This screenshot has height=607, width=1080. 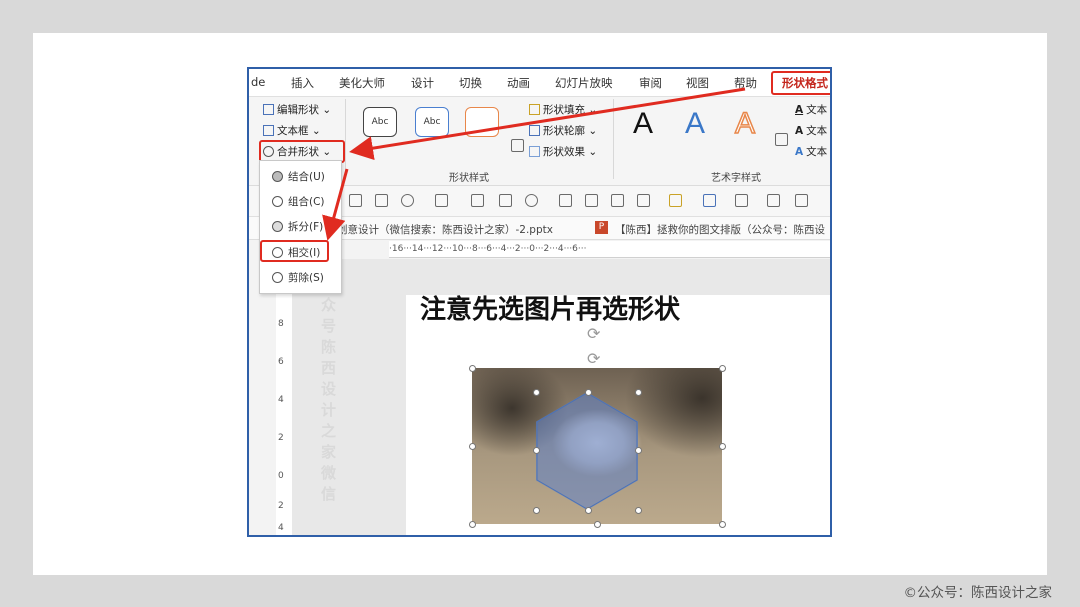 What do you see at coordinates (477, 200) in the screenshot?
I see `align-icon` at bounding box center [477, 200].